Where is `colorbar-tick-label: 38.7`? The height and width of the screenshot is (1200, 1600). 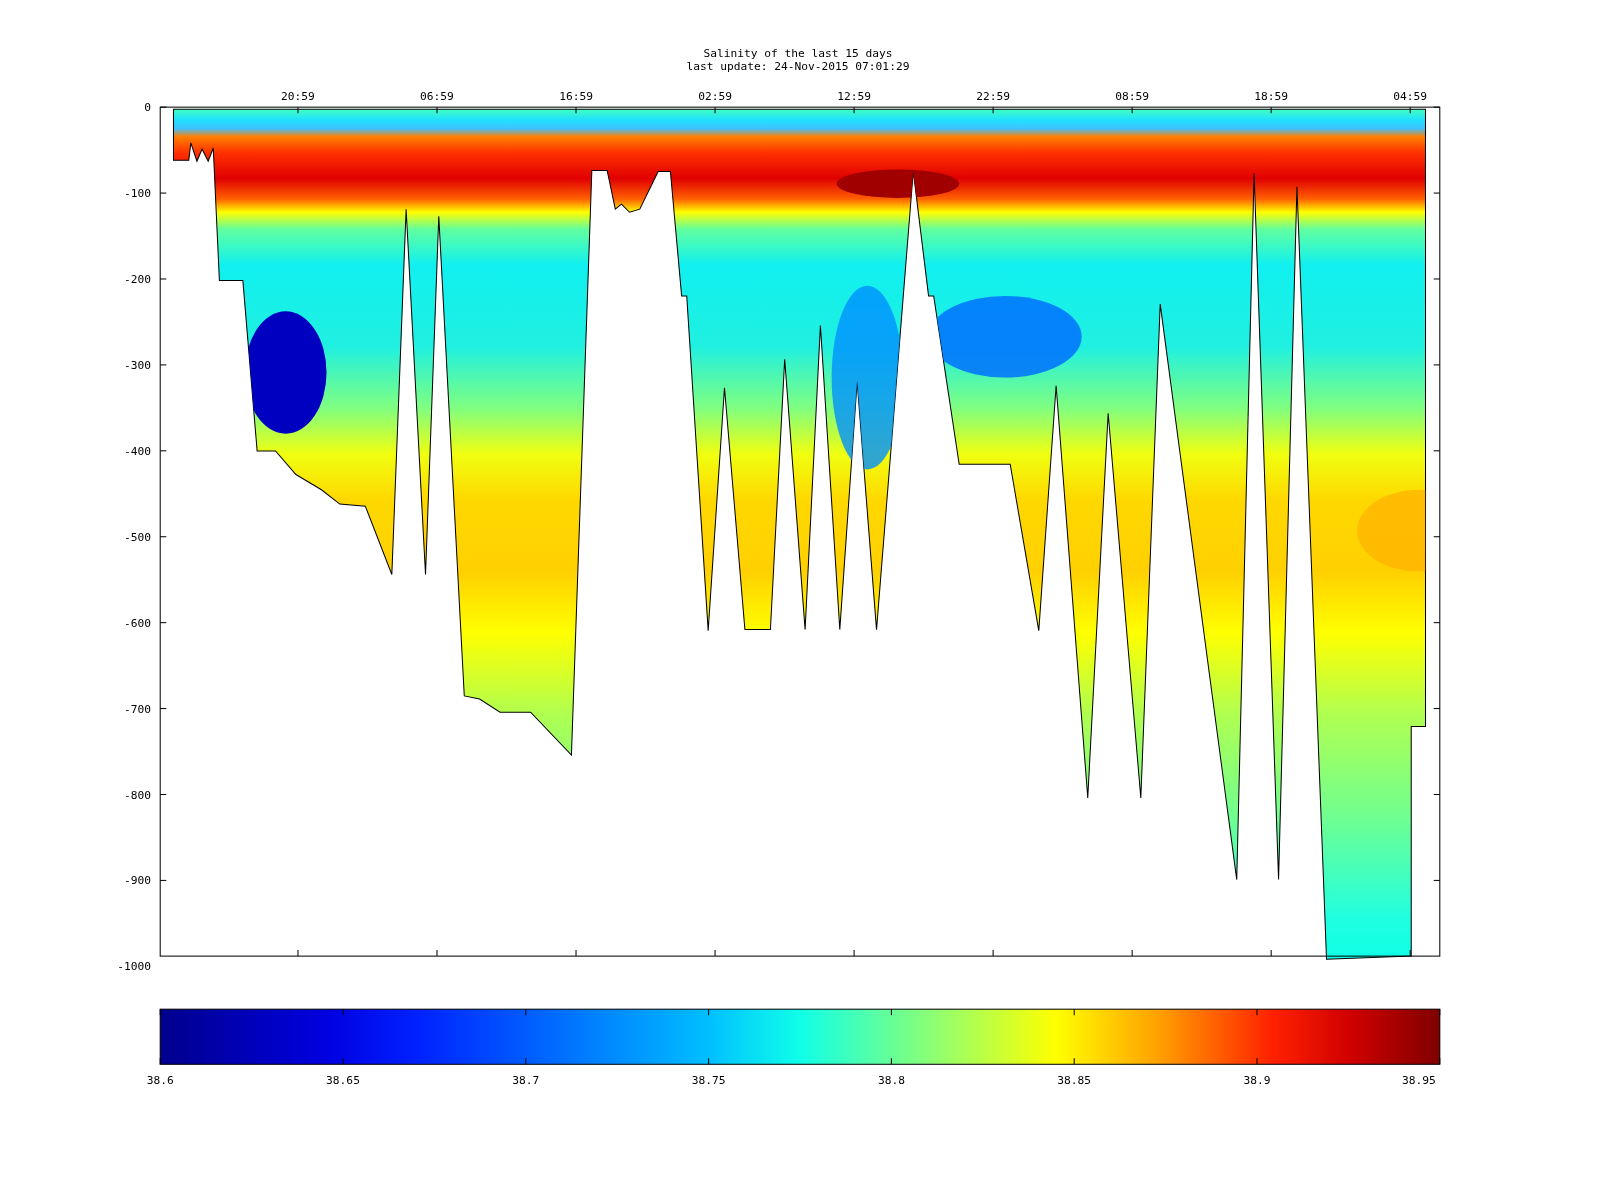 colorbar-tick-label: 38.7 is located at coordinates (526, 1080).